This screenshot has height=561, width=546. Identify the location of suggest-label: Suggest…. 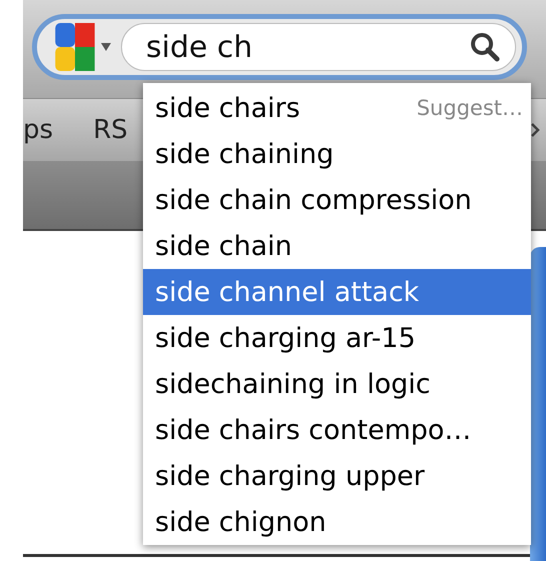
(469, 108).